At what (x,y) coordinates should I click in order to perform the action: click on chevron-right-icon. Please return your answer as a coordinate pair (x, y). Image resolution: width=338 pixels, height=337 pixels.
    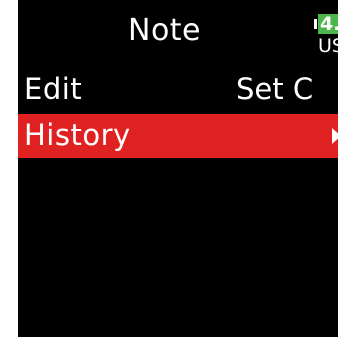
    Looking at the image, I should click on (335, 136).